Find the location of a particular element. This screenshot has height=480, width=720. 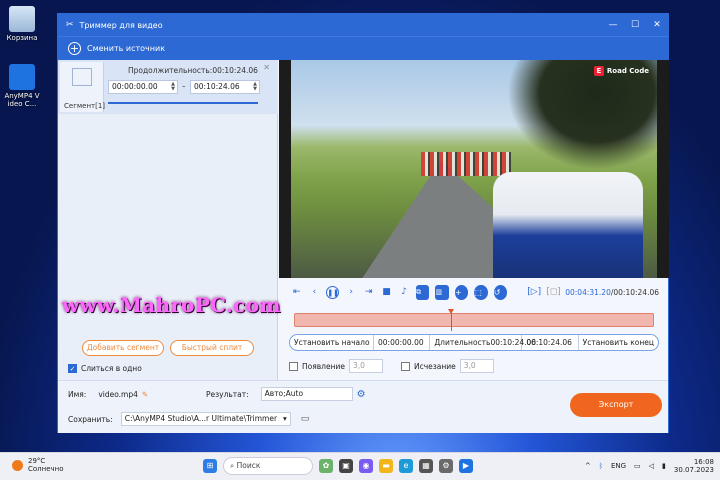

fade-in-input: 3,0 is located at coordinates (365, 366).